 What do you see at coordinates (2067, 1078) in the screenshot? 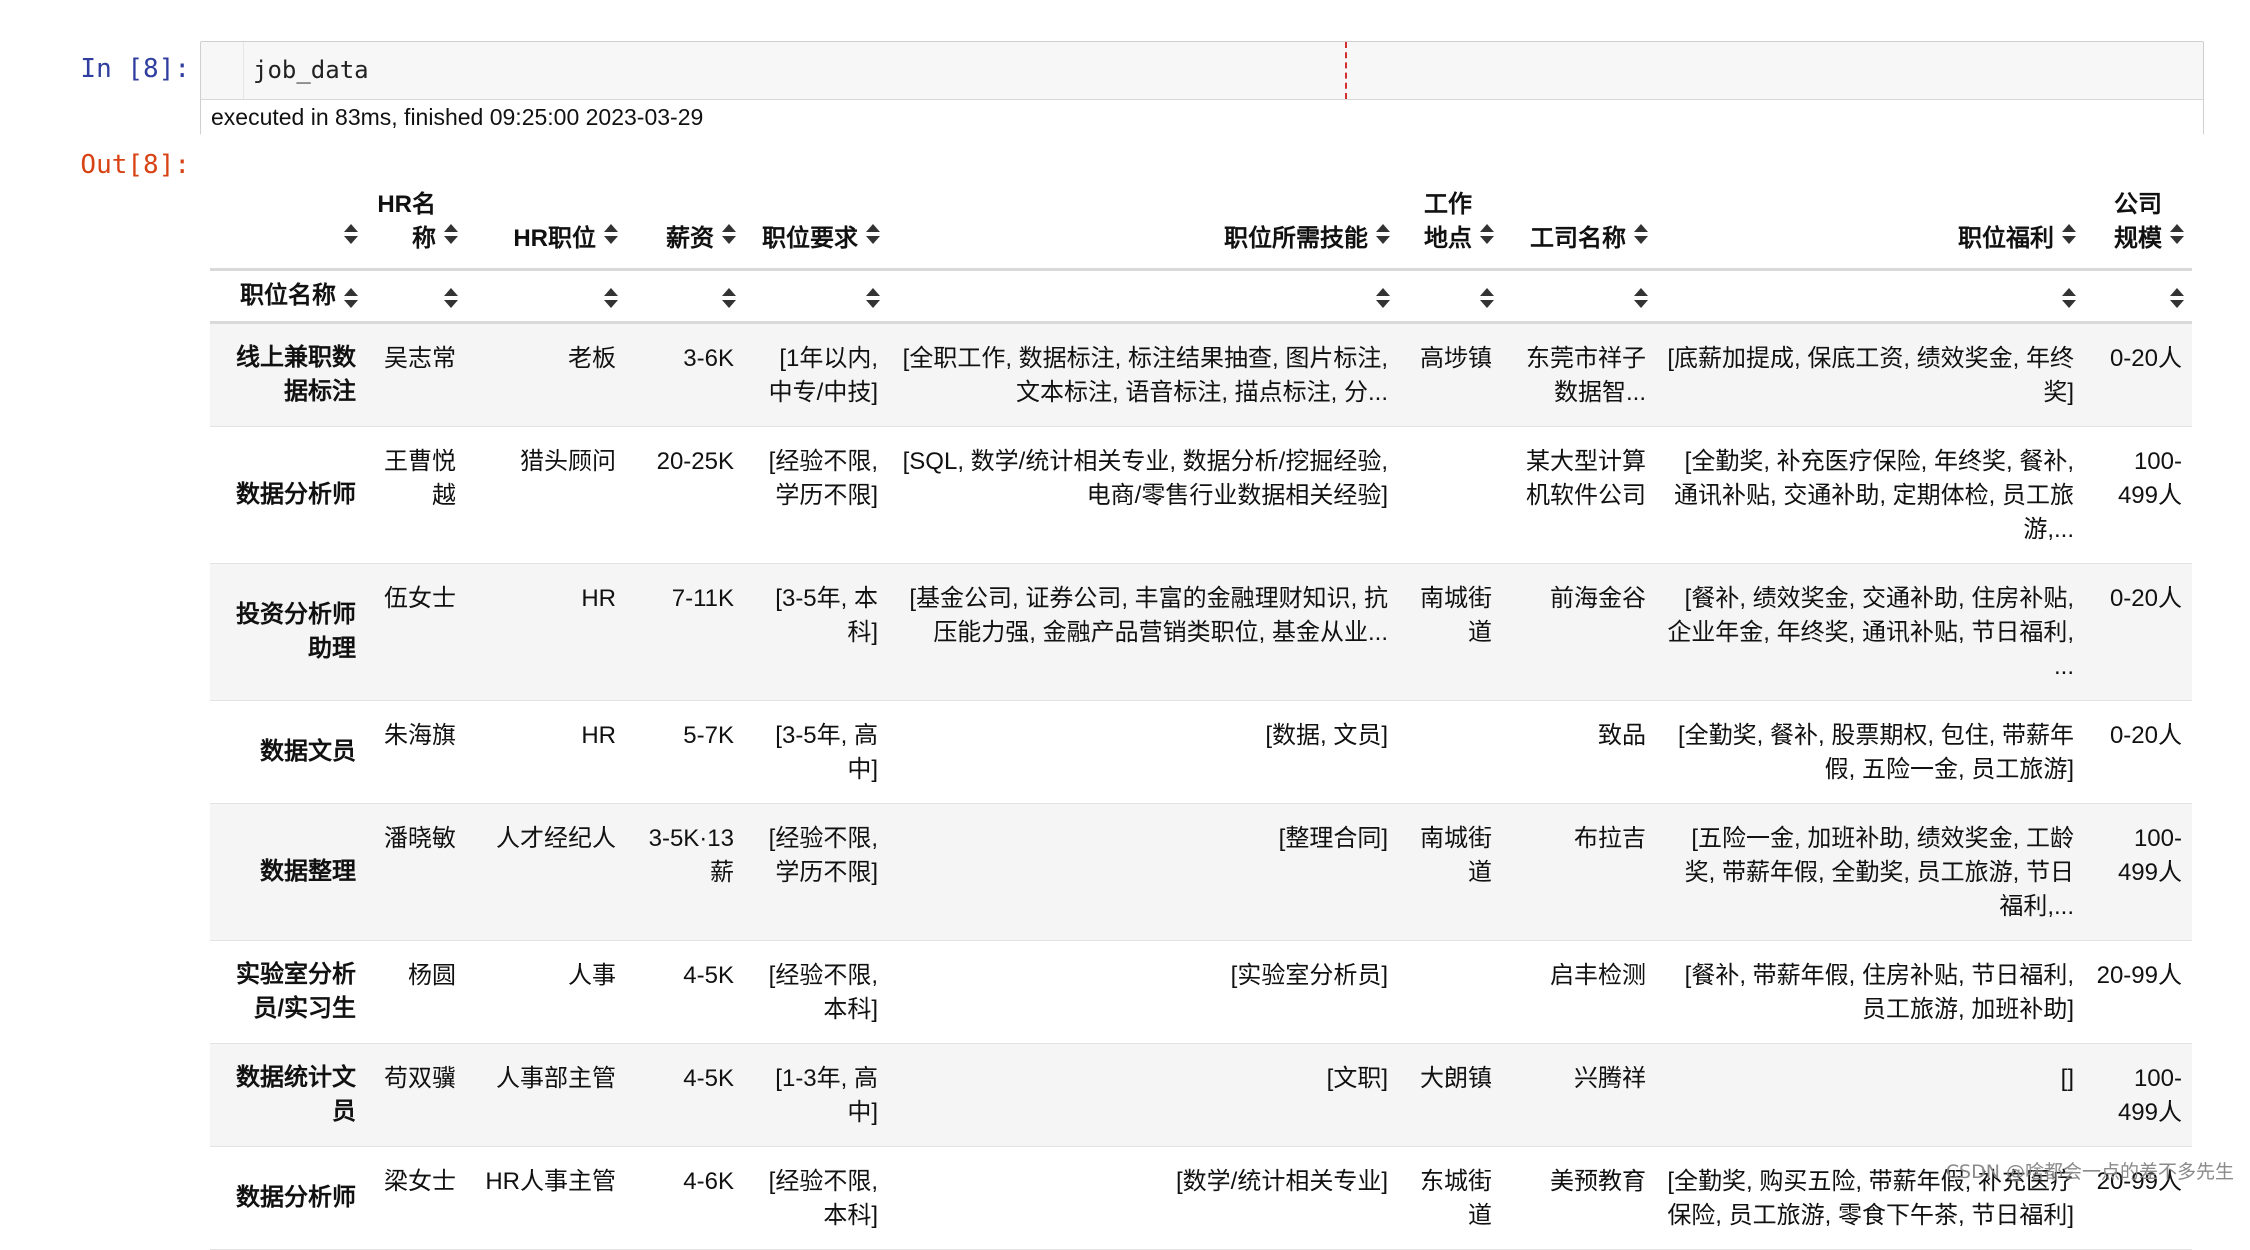
I see `table-cell: []` at bounding box center [2067, 1078].